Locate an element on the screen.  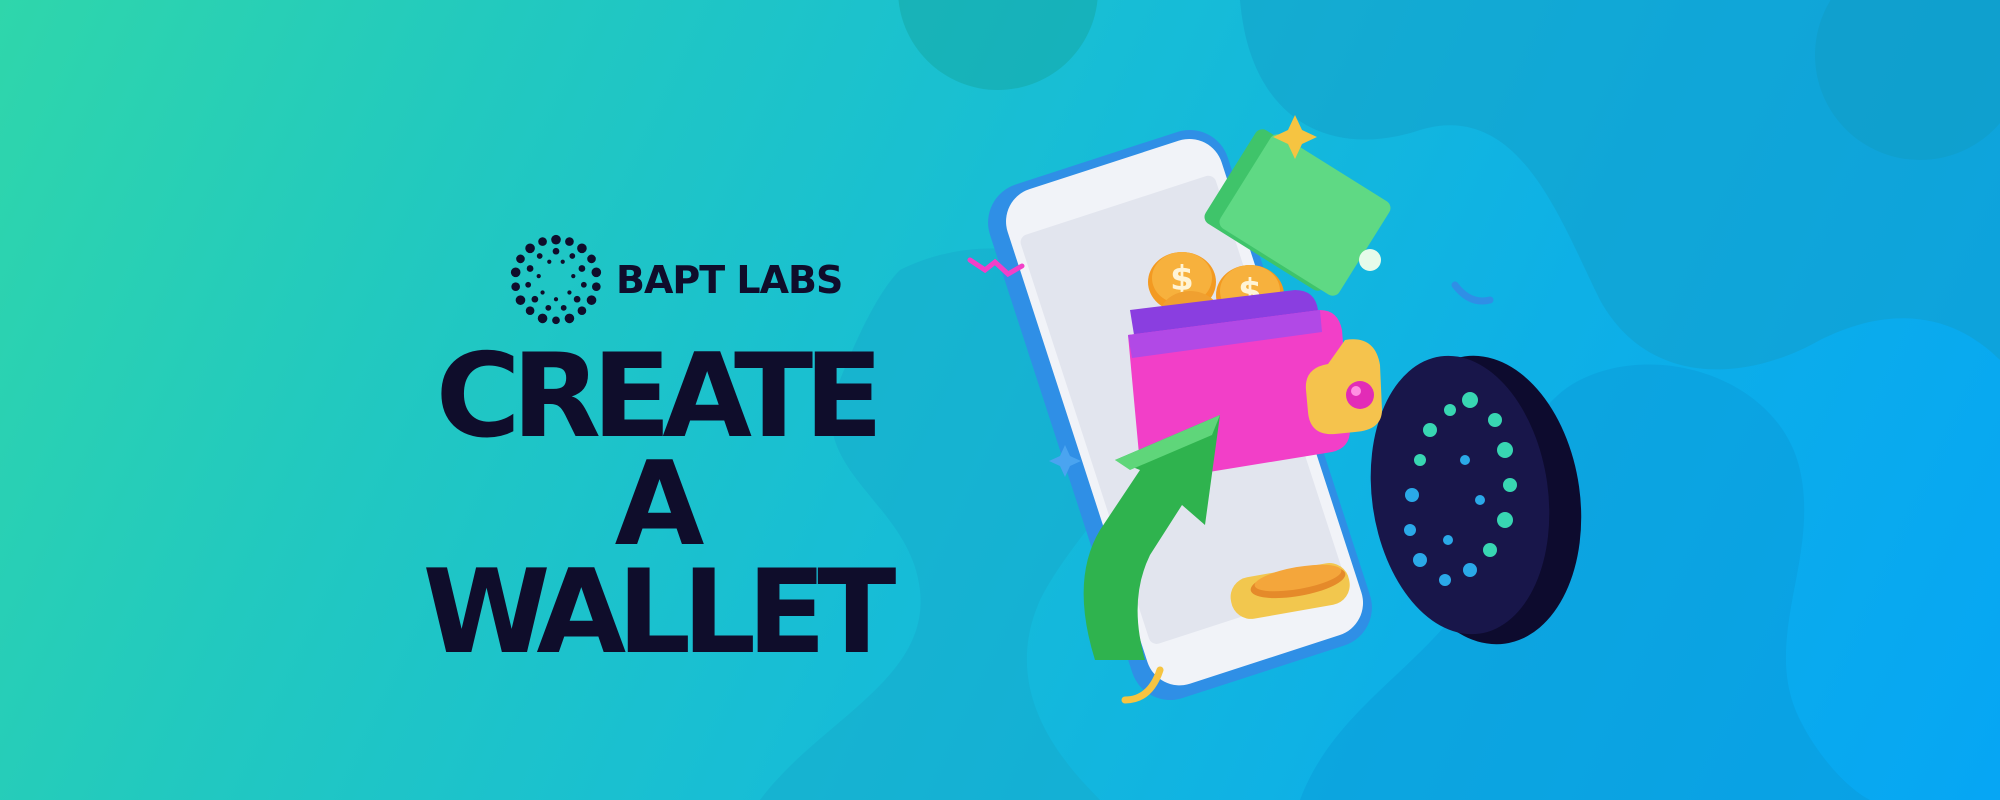
headline: CREATE A WALLET is located at coordinates (655, 504).